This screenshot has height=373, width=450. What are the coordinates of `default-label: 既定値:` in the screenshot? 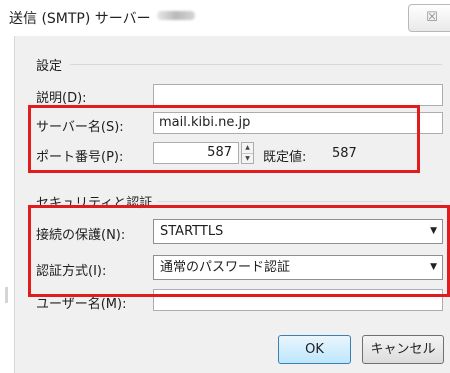 It's located at (285, 157).